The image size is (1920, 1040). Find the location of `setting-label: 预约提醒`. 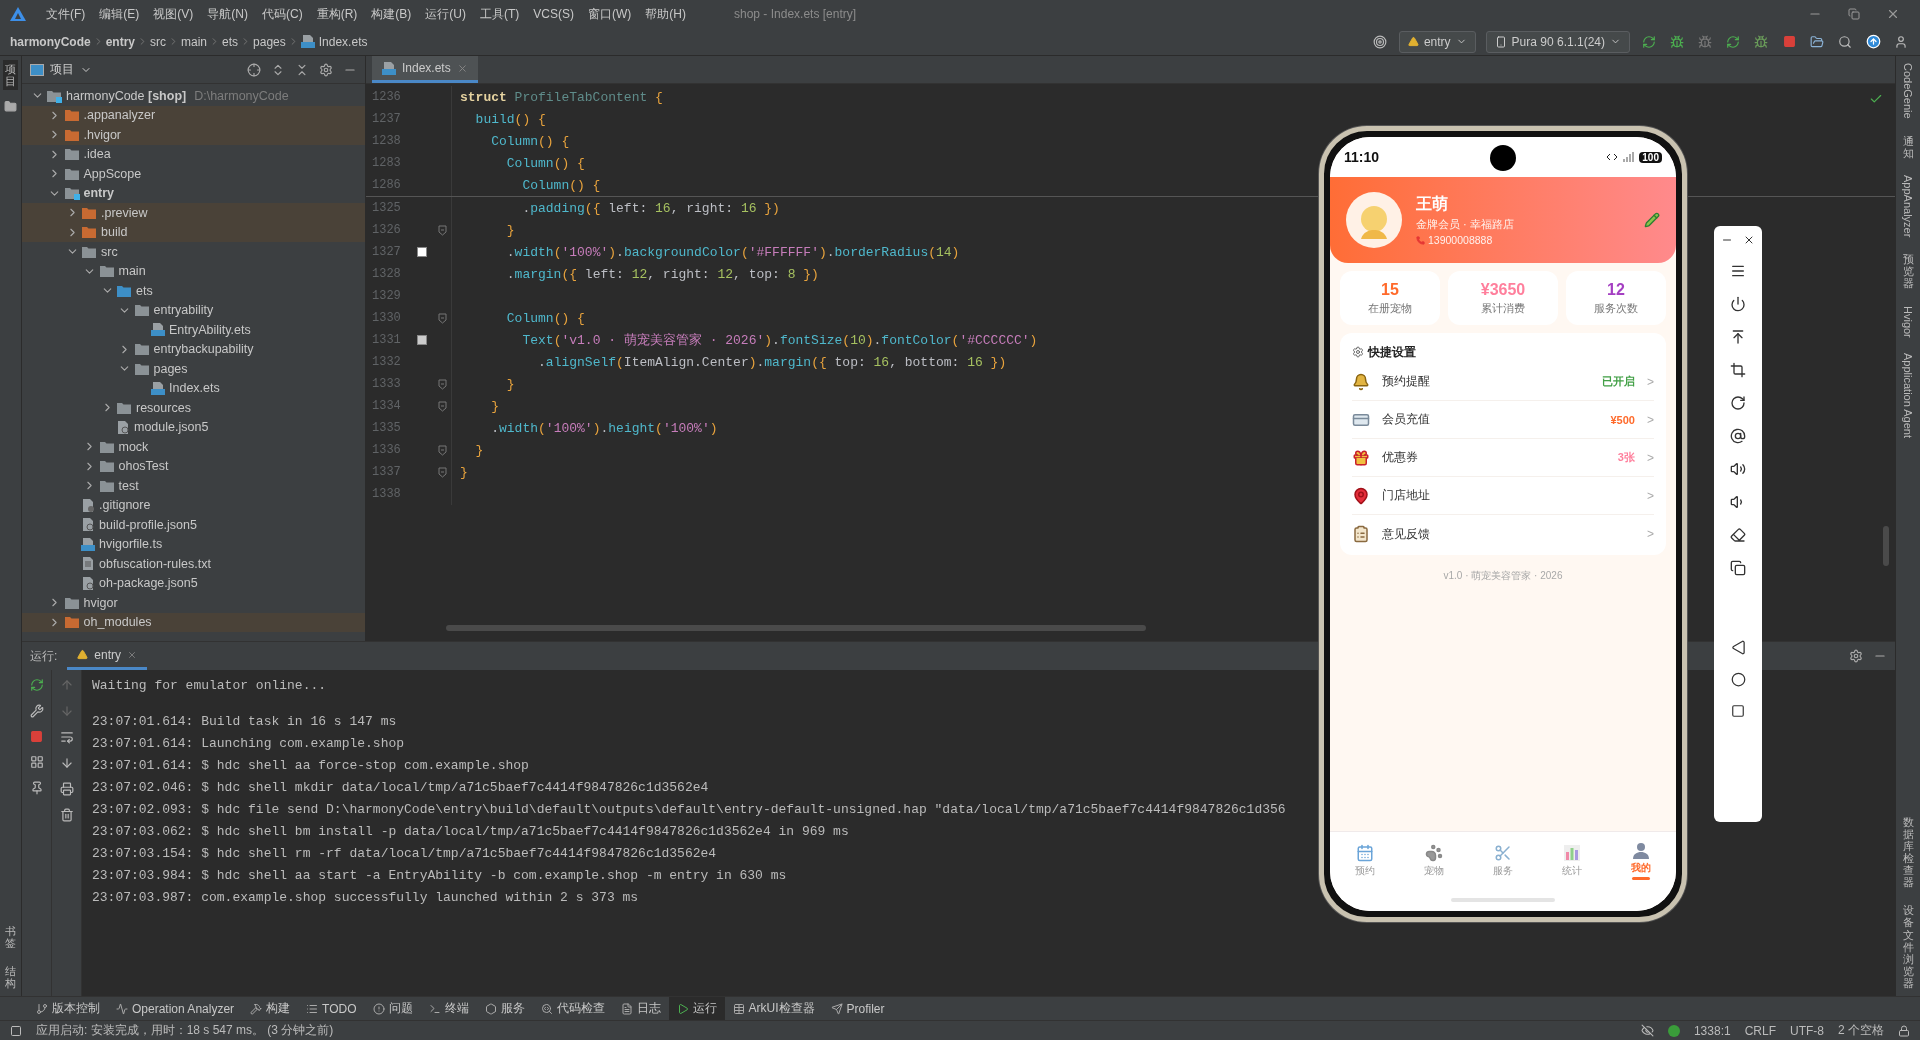

setting-label: 预约提醒 is located at coordinates (1406, 381).